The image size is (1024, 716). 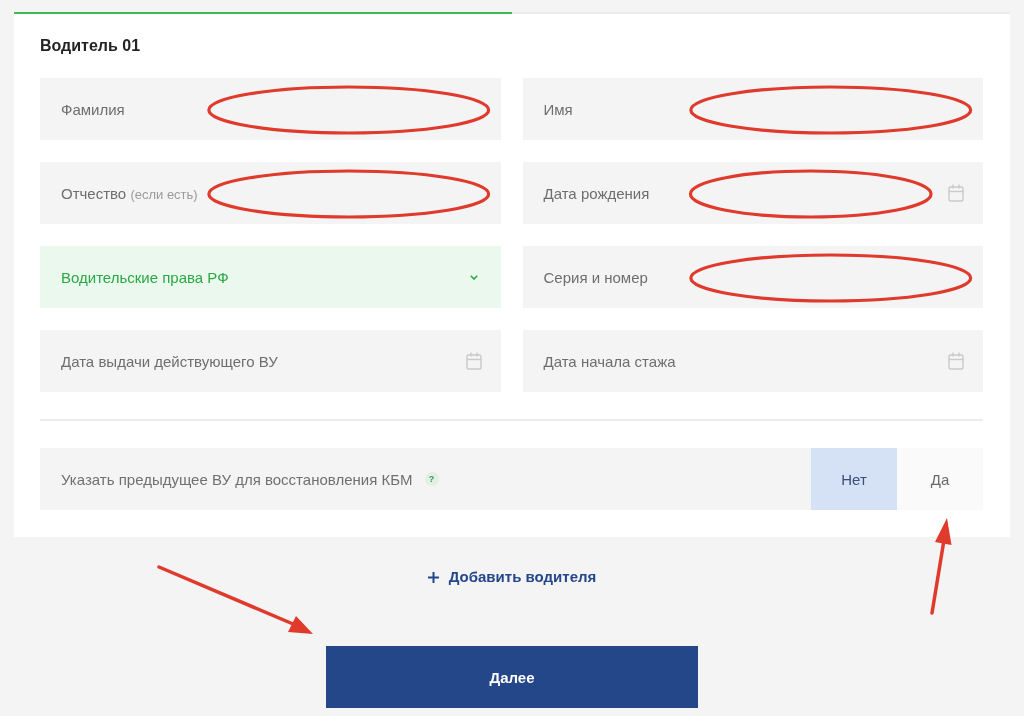 What do you see at coordinates (433, 577) in the screenshot?
I see `plus-icon` at bounding box center [433, 577].